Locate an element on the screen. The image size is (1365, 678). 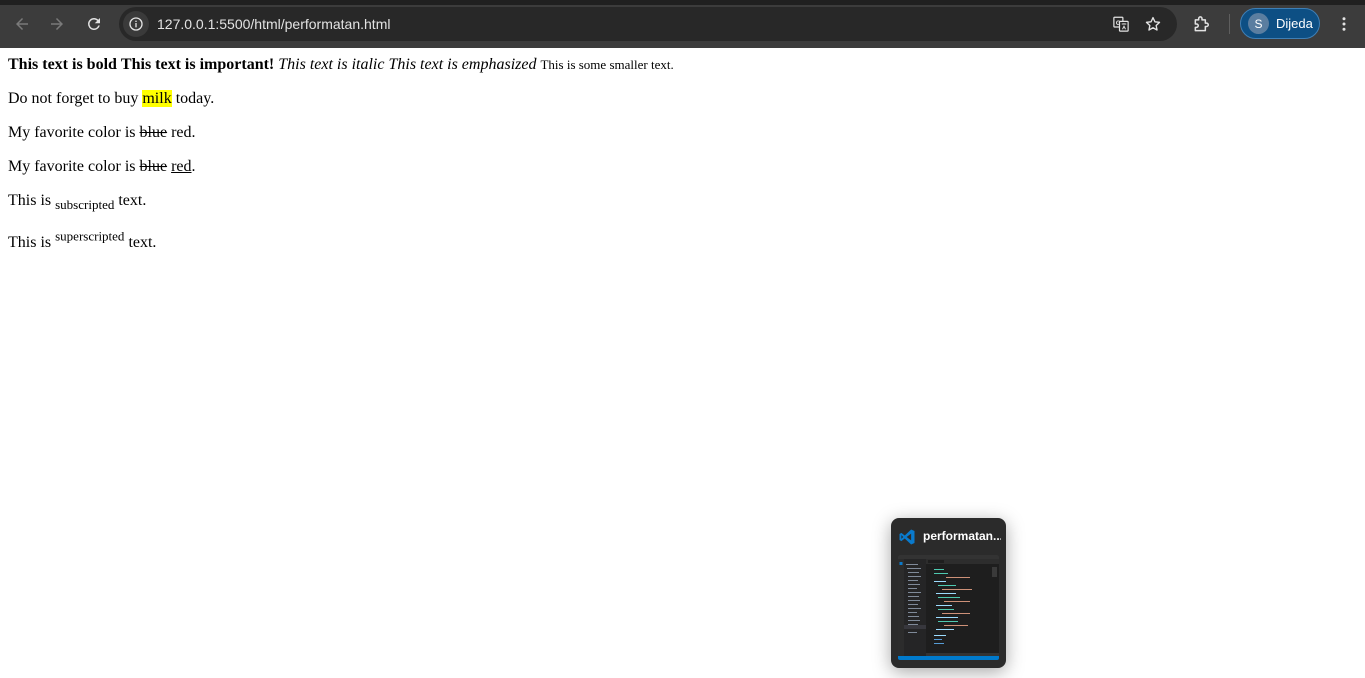
forward-arrow-icon is located at coordinates (57, 24).